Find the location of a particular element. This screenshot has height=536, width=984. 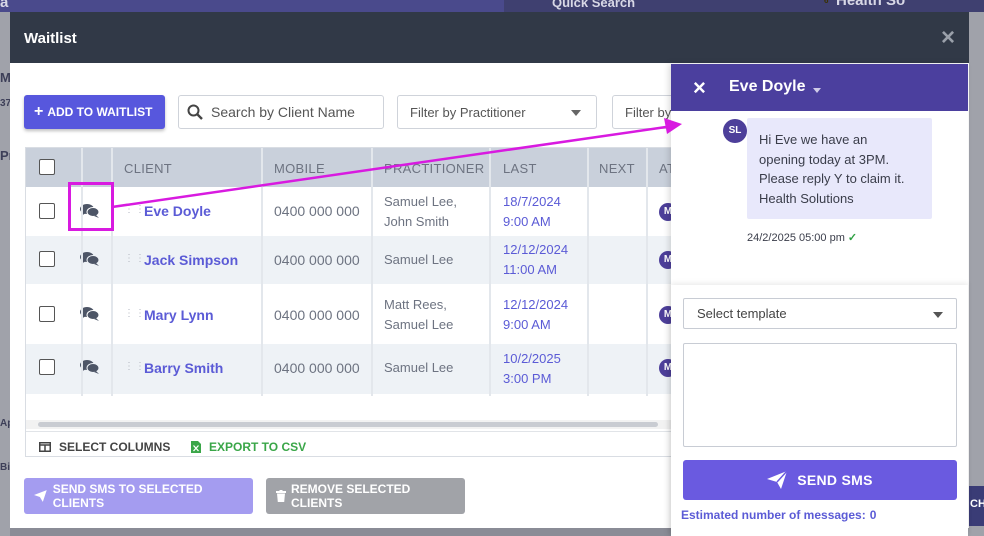

background-topbar-right: Quick Search Health So 6 is located at coordinates (744, 6).